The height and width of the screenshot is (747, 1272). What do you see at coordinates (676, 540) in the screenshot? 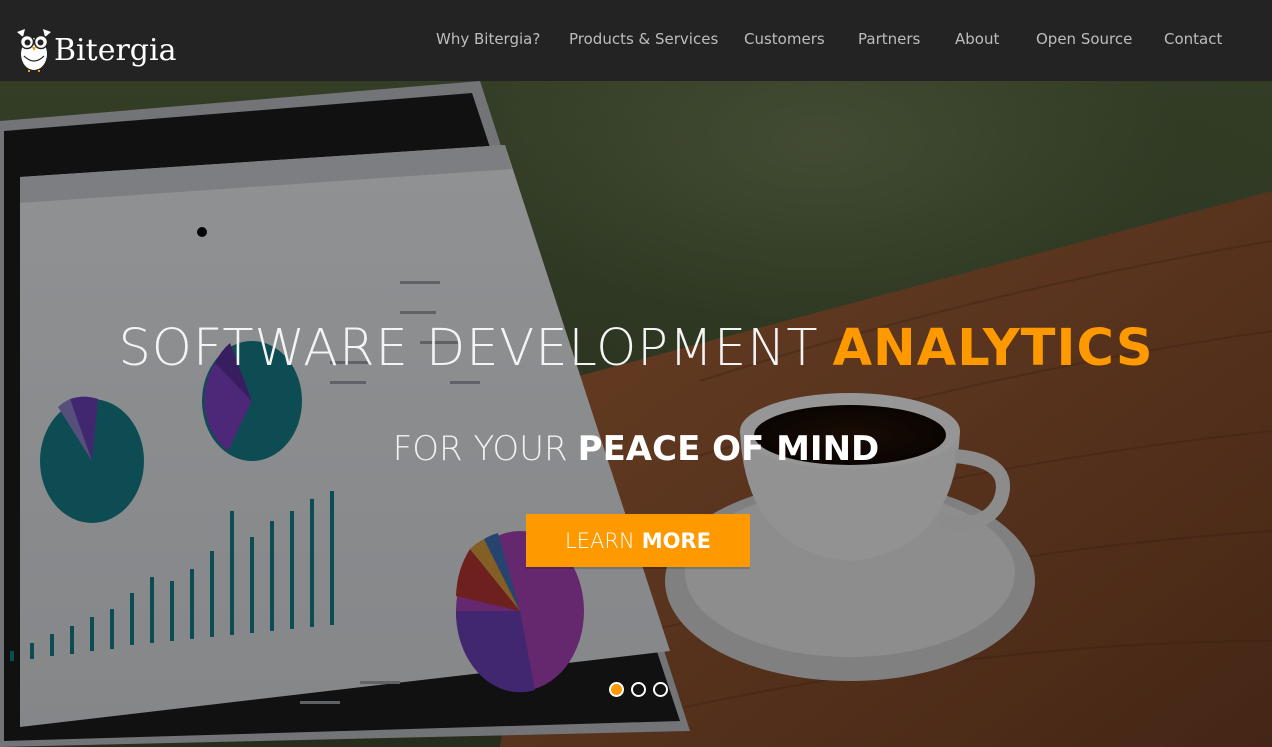
I see `cta-bold-text: MORE` at bounding box center [676, 540].